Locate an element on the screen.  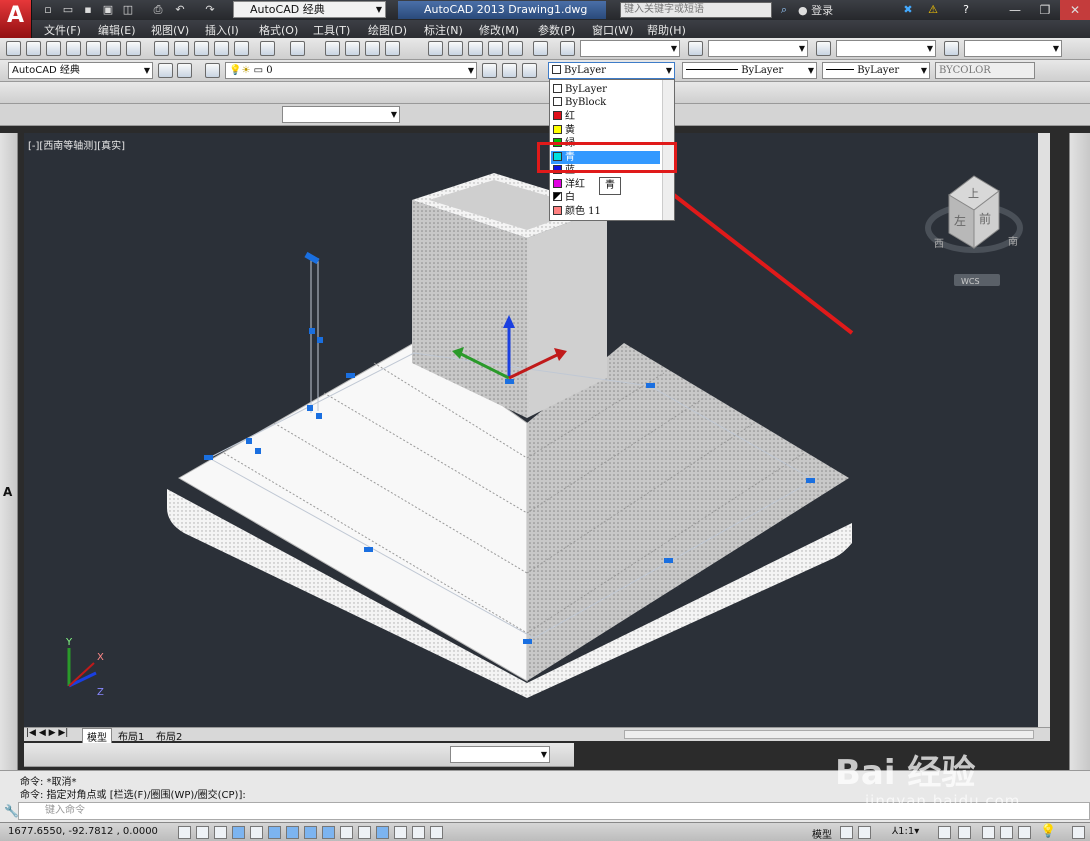
viewcube: 上 左 前 西 南 WCS is located at coordinates (974, 230).